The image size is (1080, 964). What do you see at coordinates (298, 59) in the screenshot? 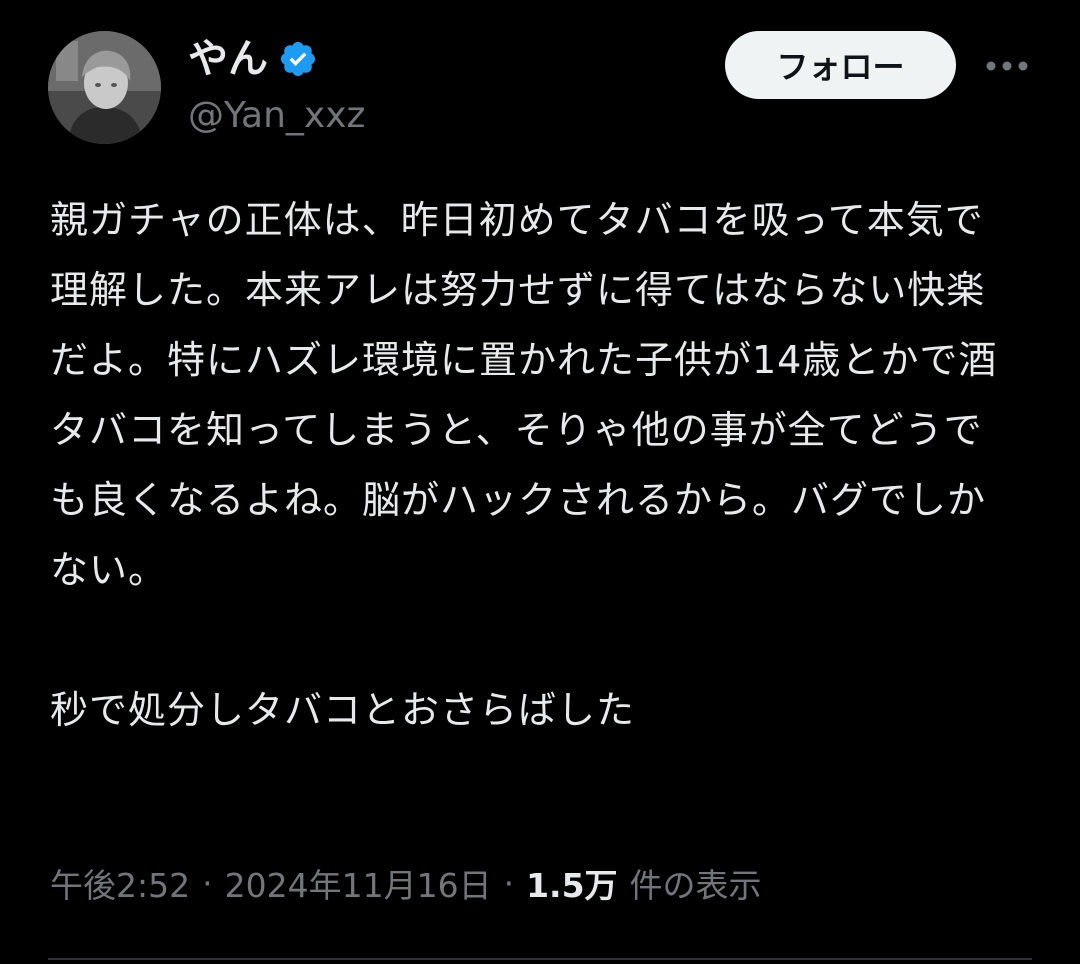
I see `verified-badge-icon` at bounding box center [298, 59].